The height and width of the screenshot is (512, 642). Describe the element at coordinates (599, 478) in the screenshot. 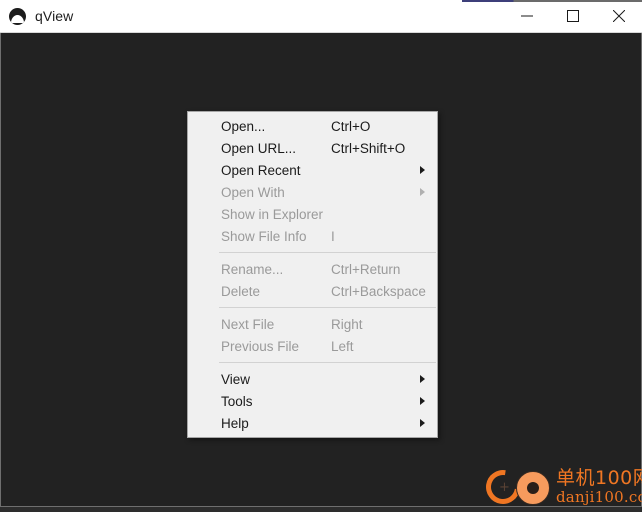

I see `watermark-cn-text: 单机100网` at that location.